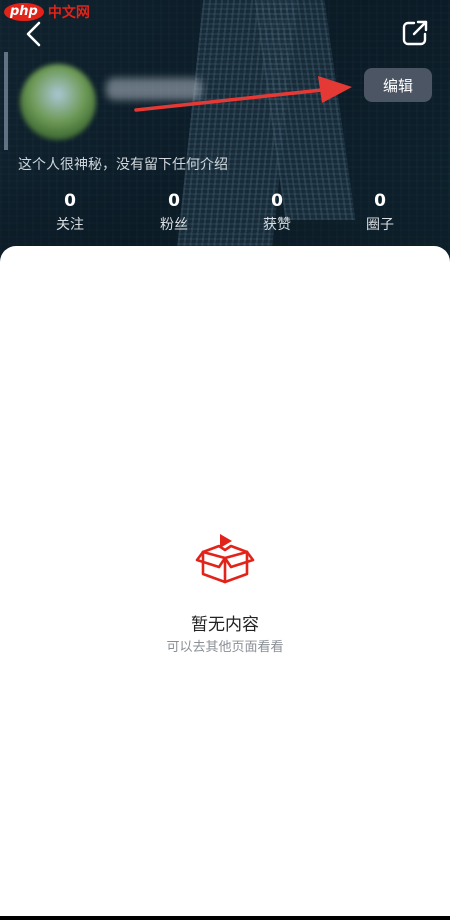  Describe the element at coordinates (277, 213) in the screenshot. I see `stat-likes: 0 获赞` at that location.